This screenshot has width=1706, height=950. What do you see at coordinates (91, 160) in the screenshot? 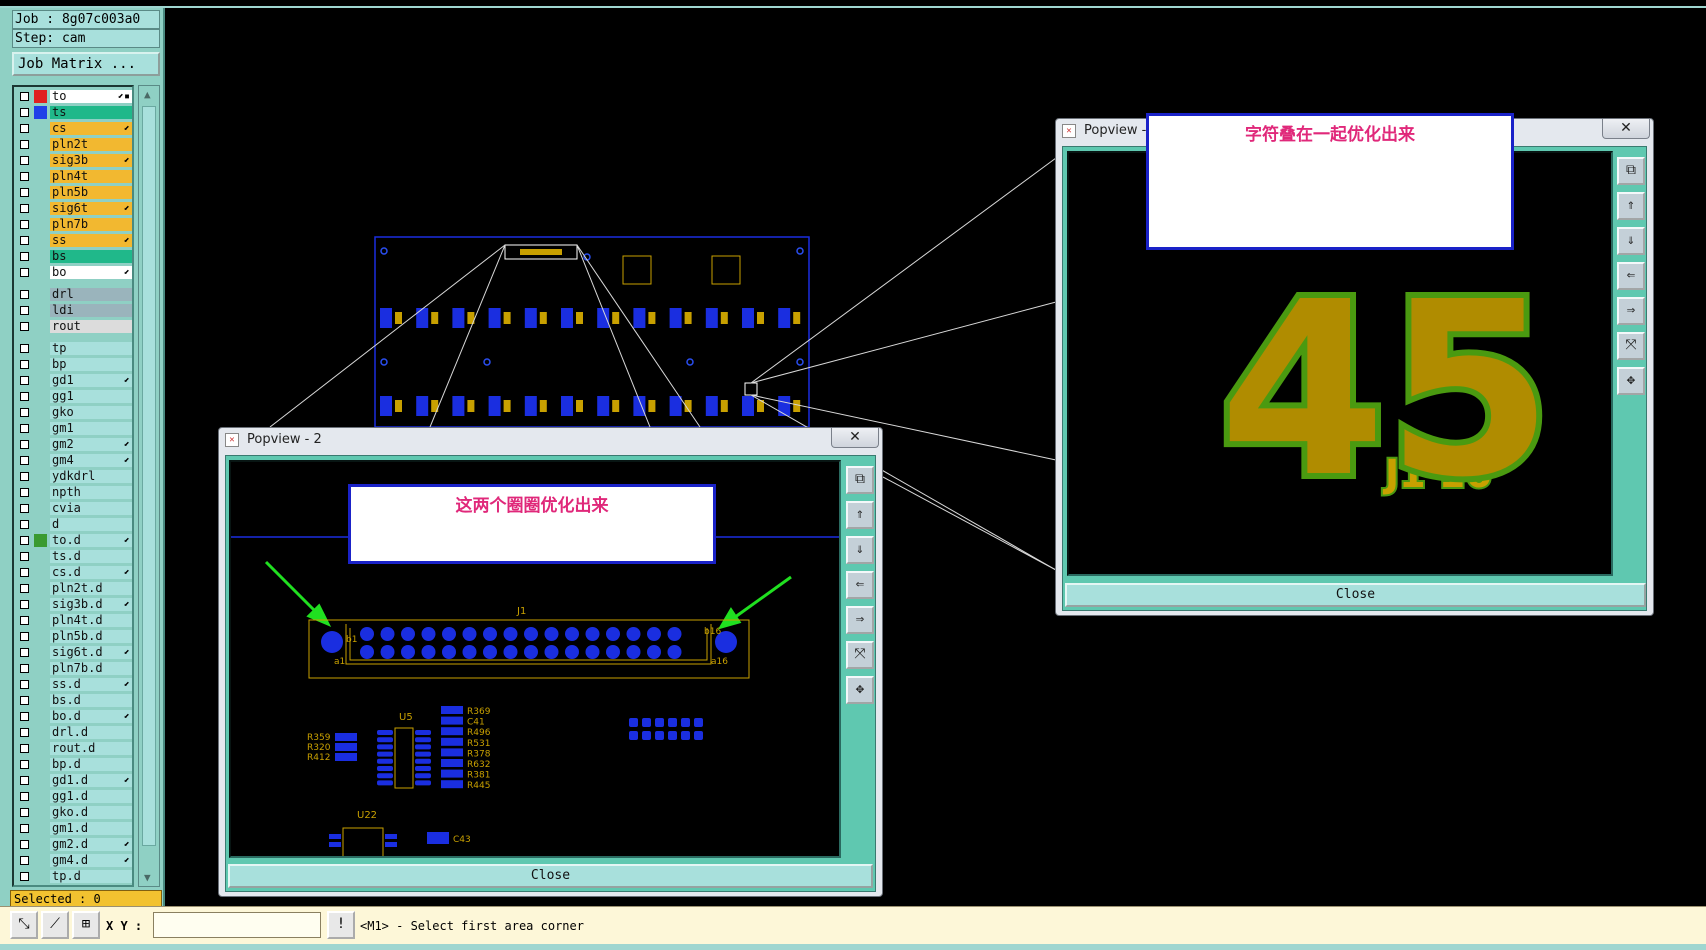
I see `layer-name: sig3b ⬋` at bounding box center [91, 160].